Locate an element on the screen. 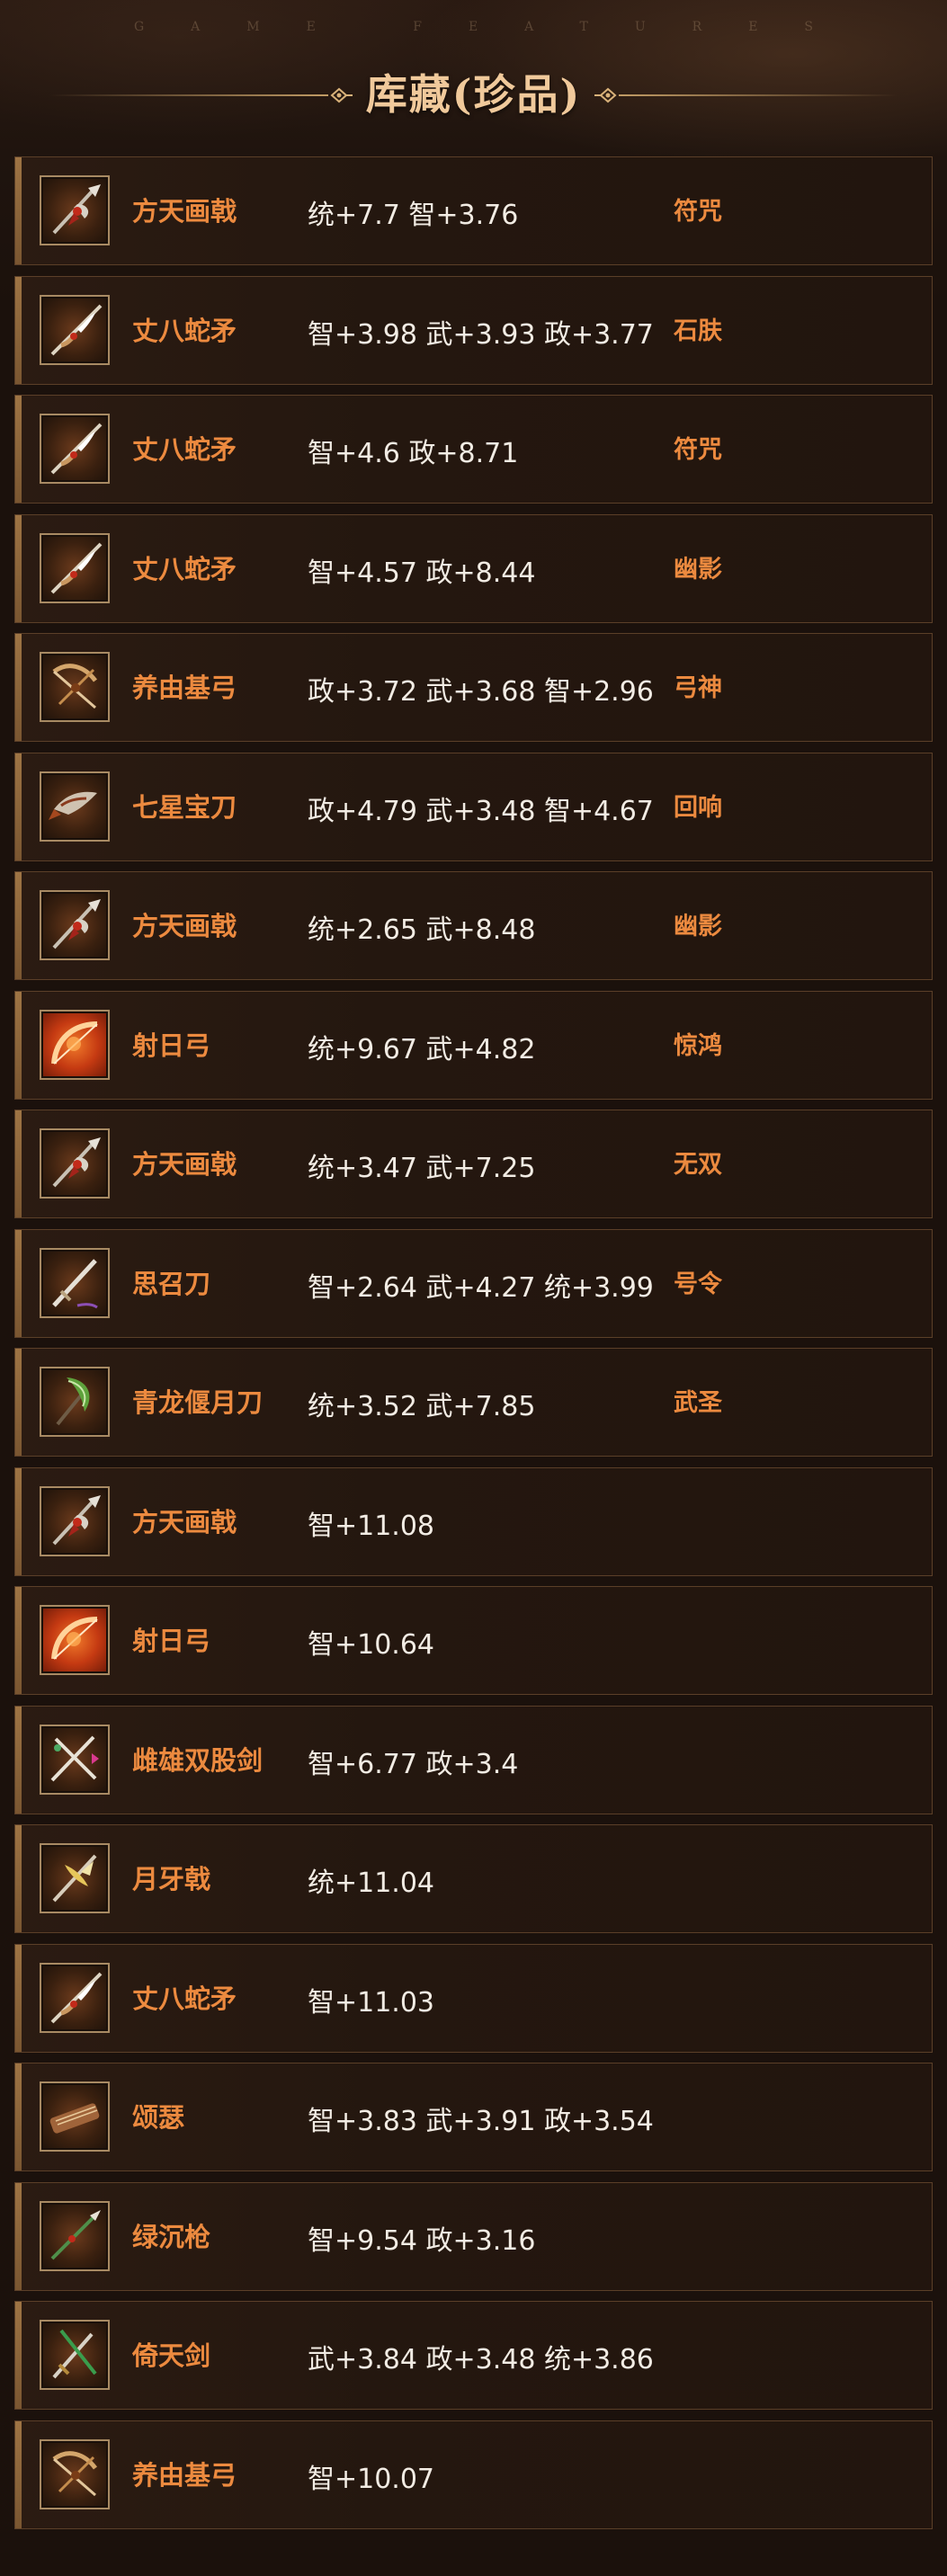 The image size is (947, 2576). item-stats: 智+4.6 政+8.71 is located at coordinates (413, 454).